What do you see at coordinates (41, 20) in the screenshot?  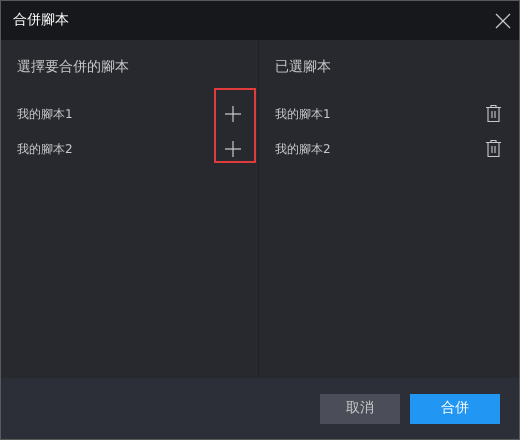 I see `window-title: 合併腳本` at bounding box center [41, 20].